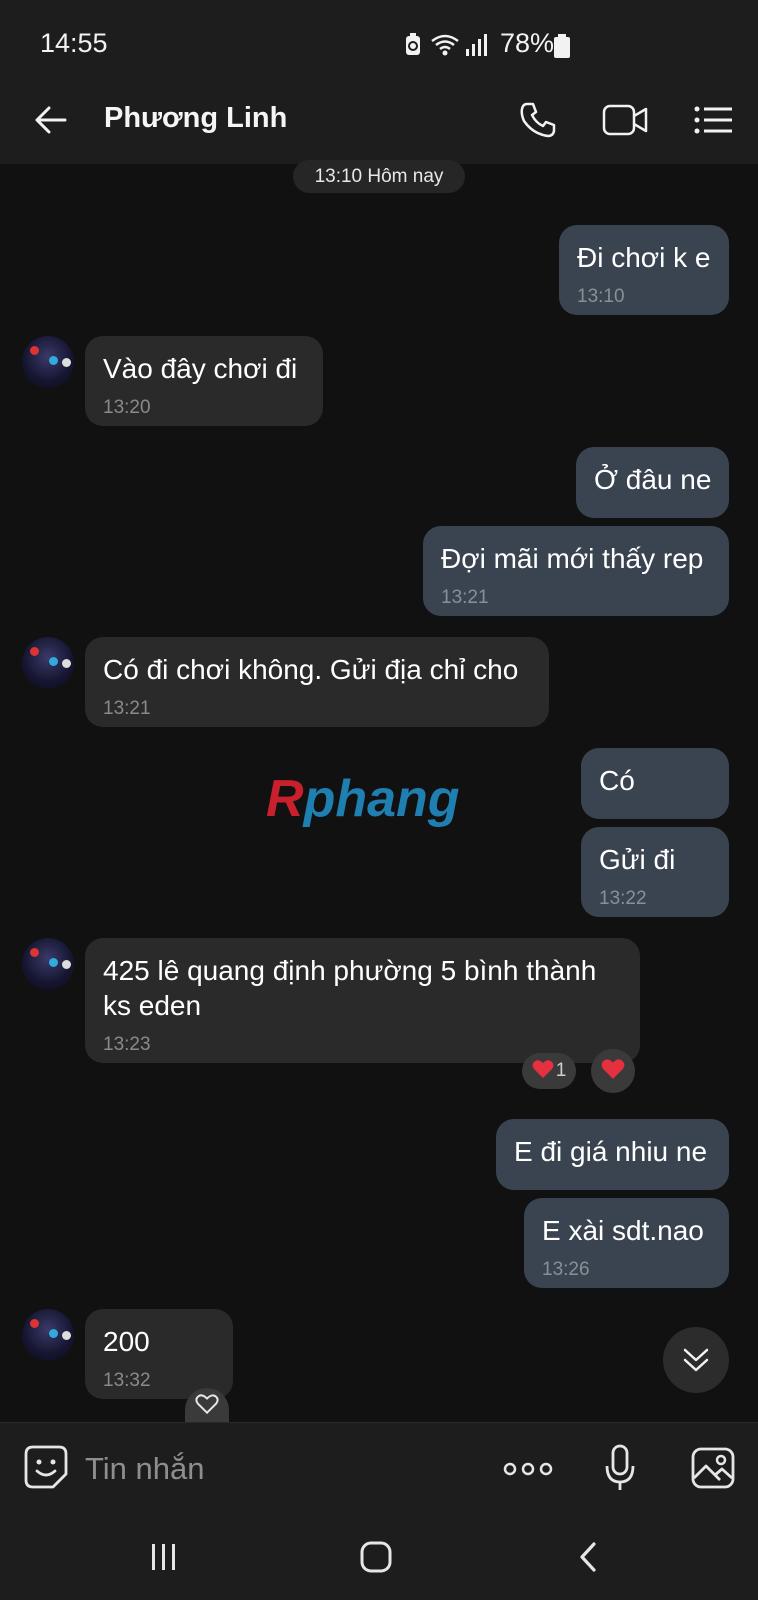 The width and height of the screenshot is (758, 1600). I want to click on message-bubble-incoming: Có đi chơi không. Gửi địa chỉ cho 13:21, so click(317, 682).